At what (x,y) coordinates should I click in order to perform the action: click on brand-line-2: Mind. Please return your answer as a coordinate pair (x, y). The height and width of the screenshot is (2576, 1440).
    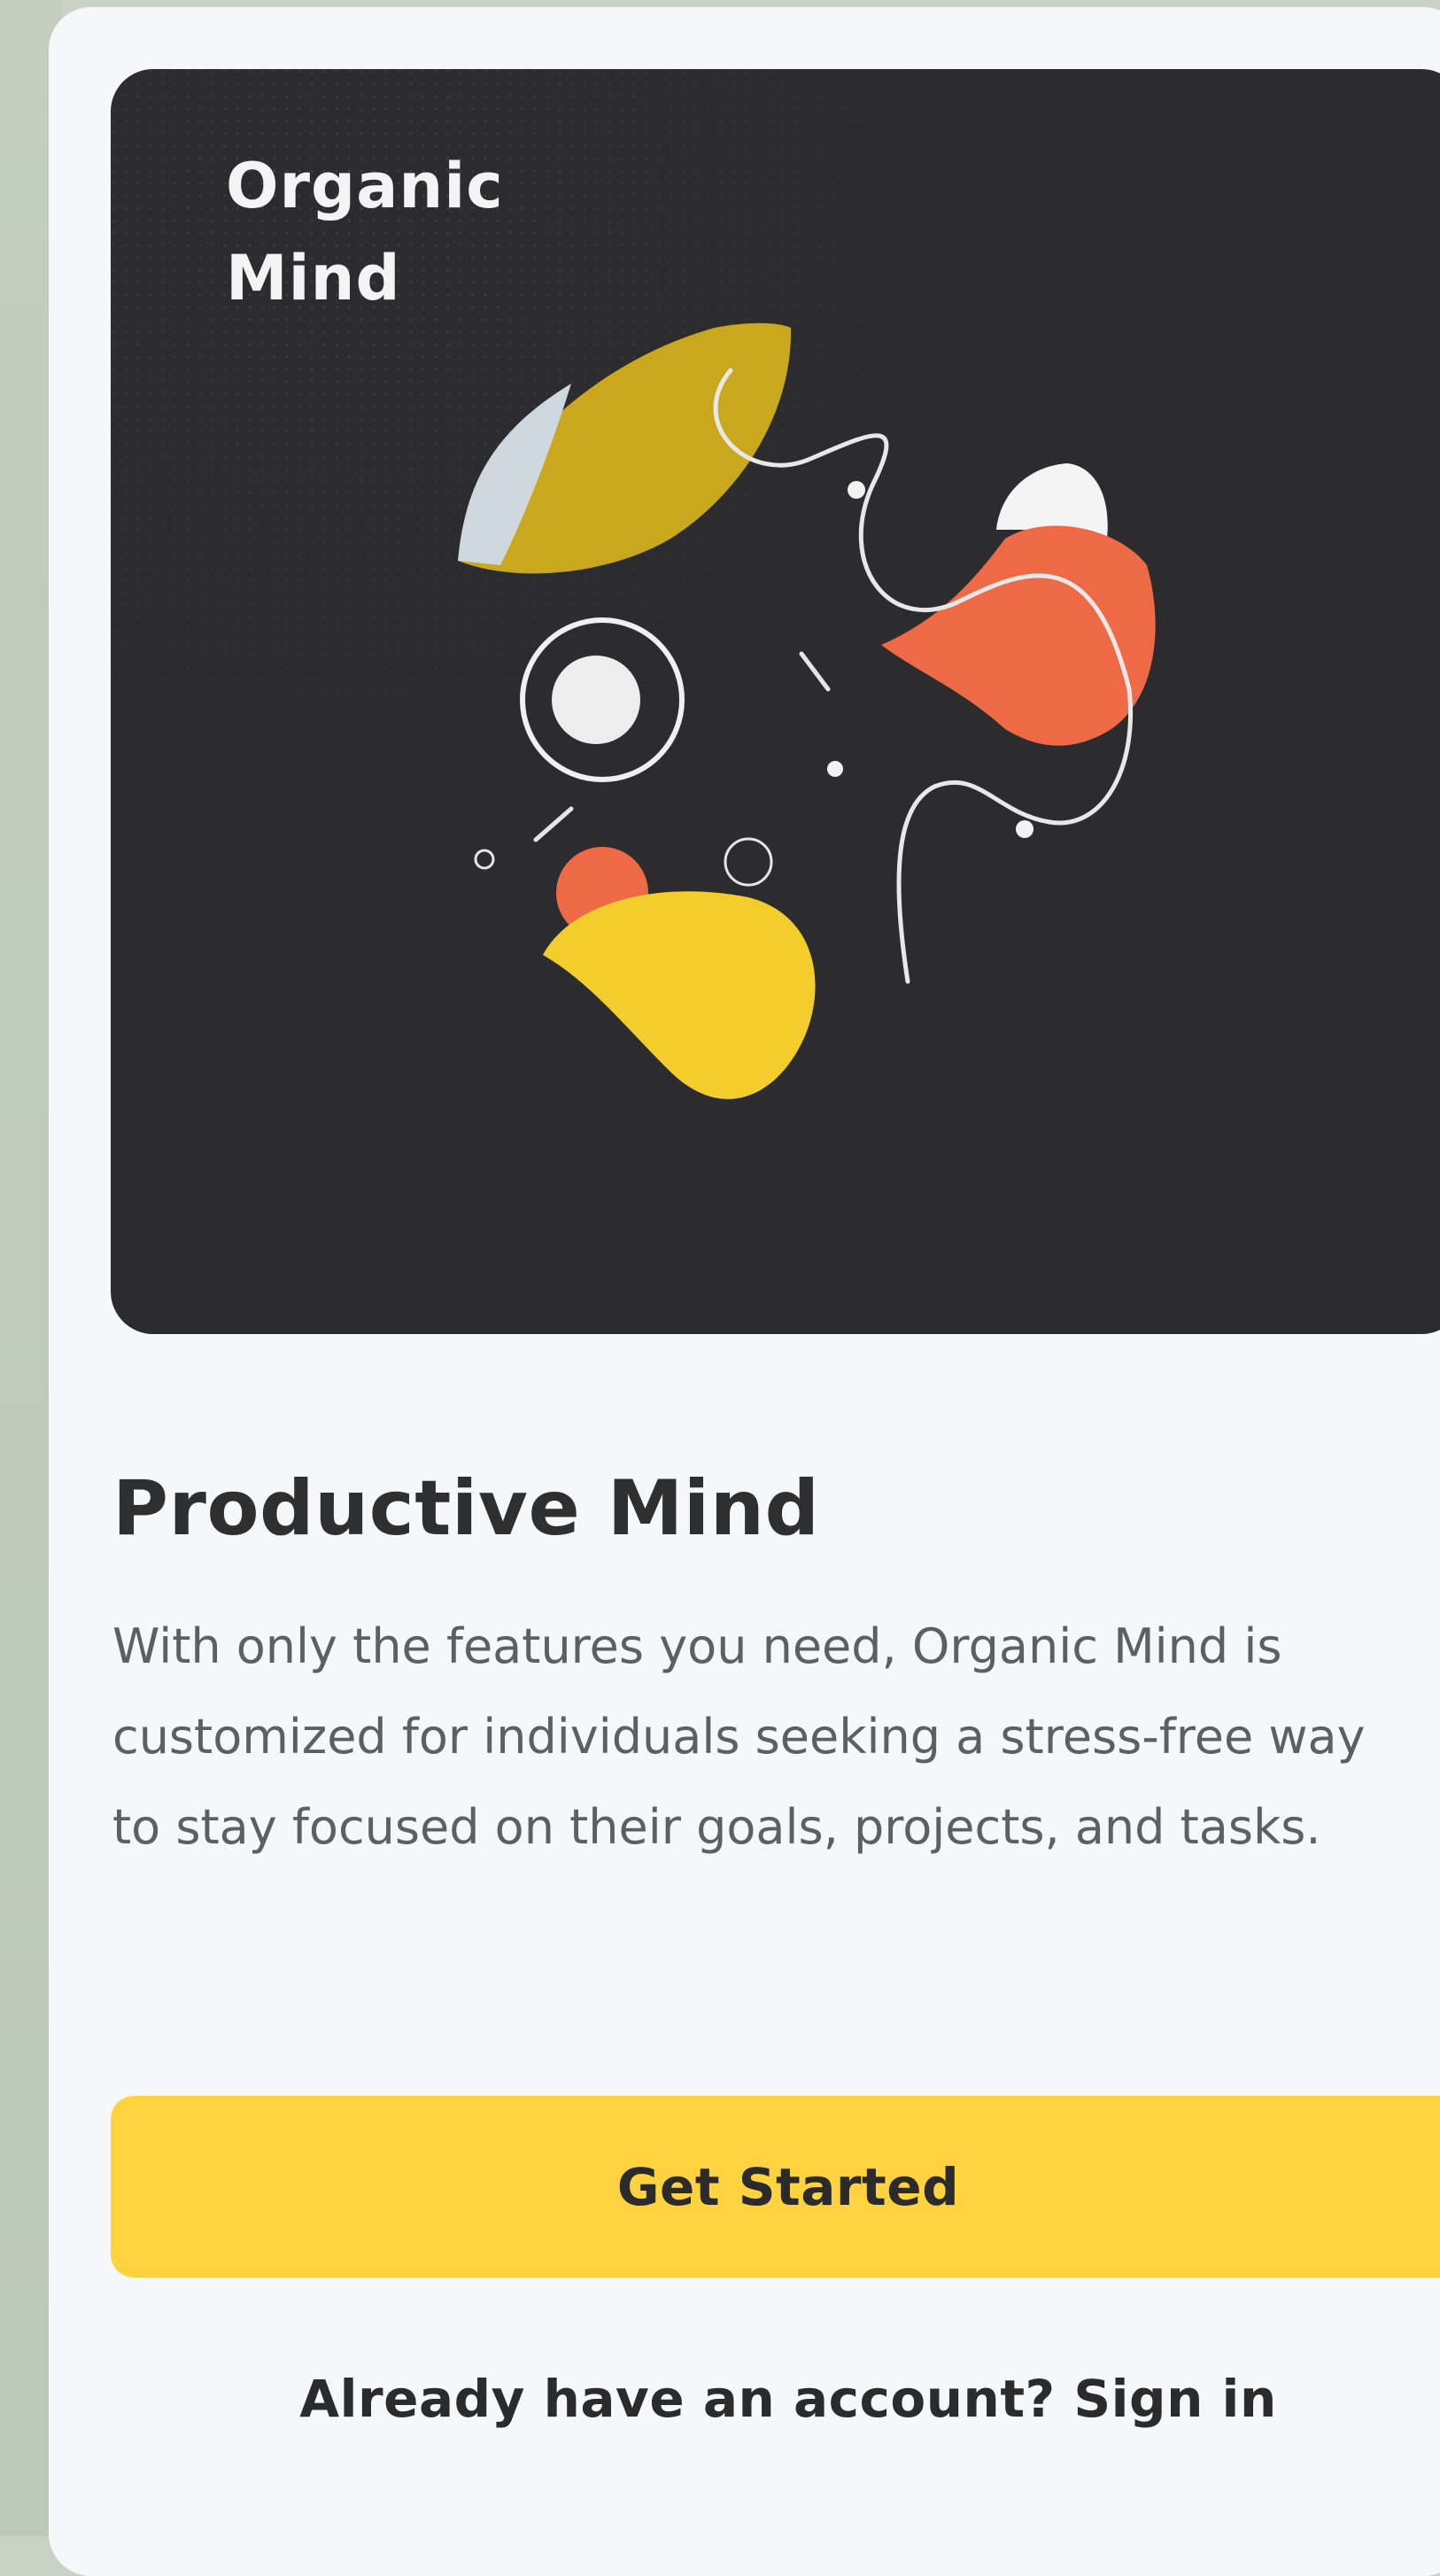
    Looking at the image, I should click on (313, 278).